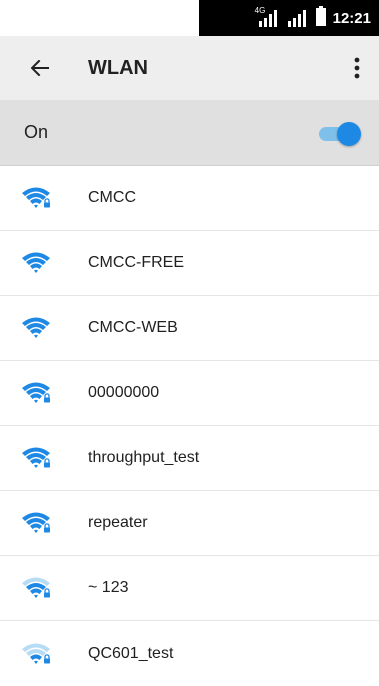  I want to click on signal-strength-icon, so click(297, 18).